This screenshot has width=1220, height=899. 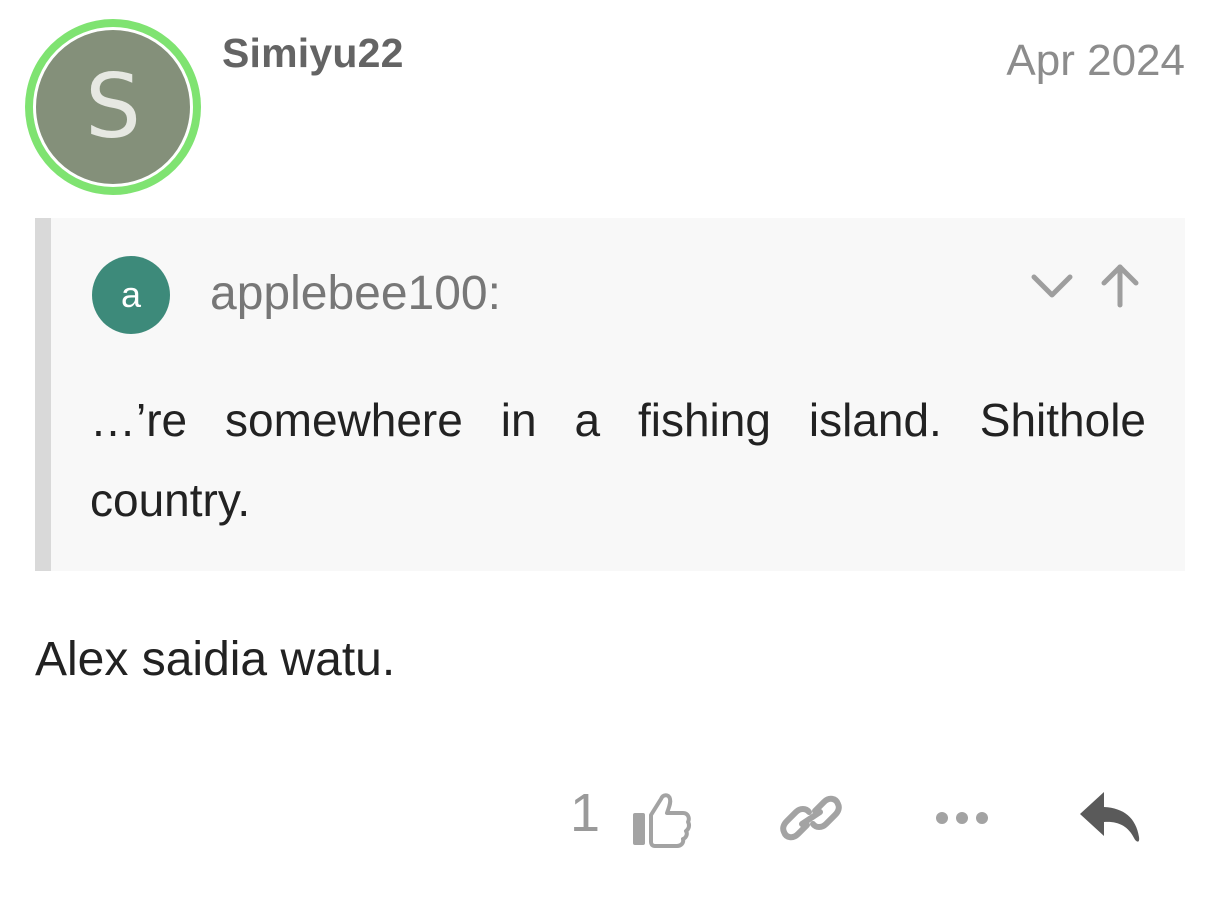 I want to click on post-body-text: Alex saidia watu., so click(x=215, y=659).